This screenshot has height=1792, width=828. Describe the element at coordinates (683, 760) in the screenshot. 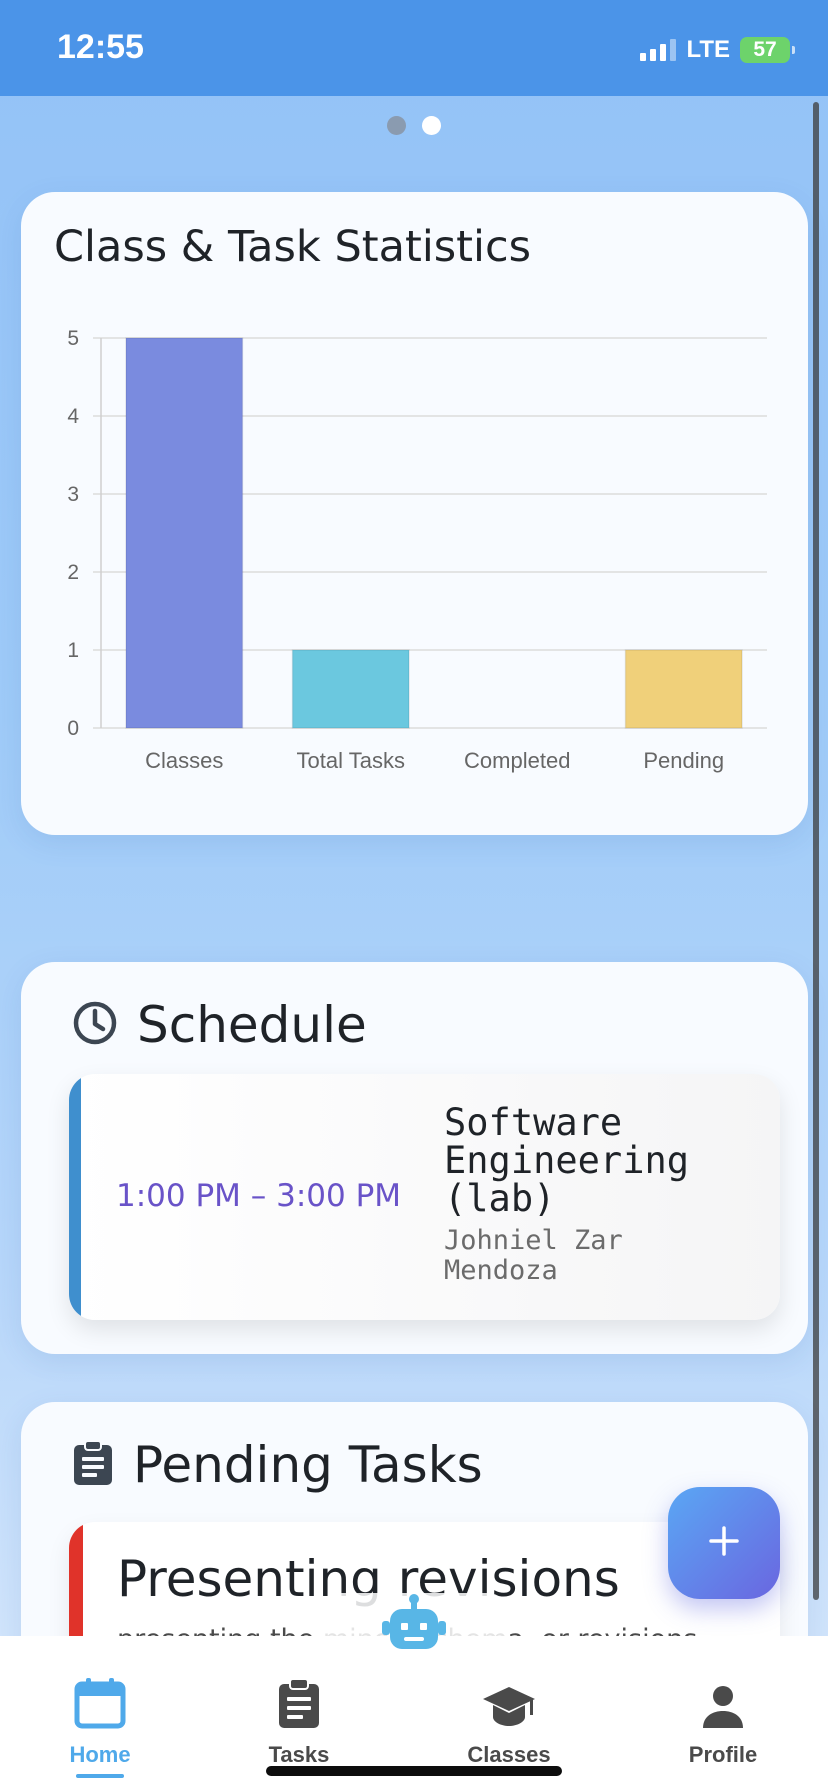

I see `chart-x-tick-label: Pending` at that location.